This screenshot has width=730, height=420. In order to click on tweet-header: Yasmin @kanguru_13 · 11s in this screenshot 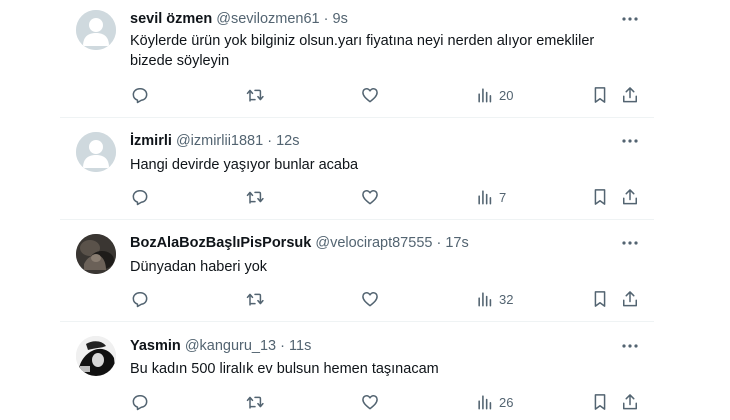, I will do `click(220, 346)`.